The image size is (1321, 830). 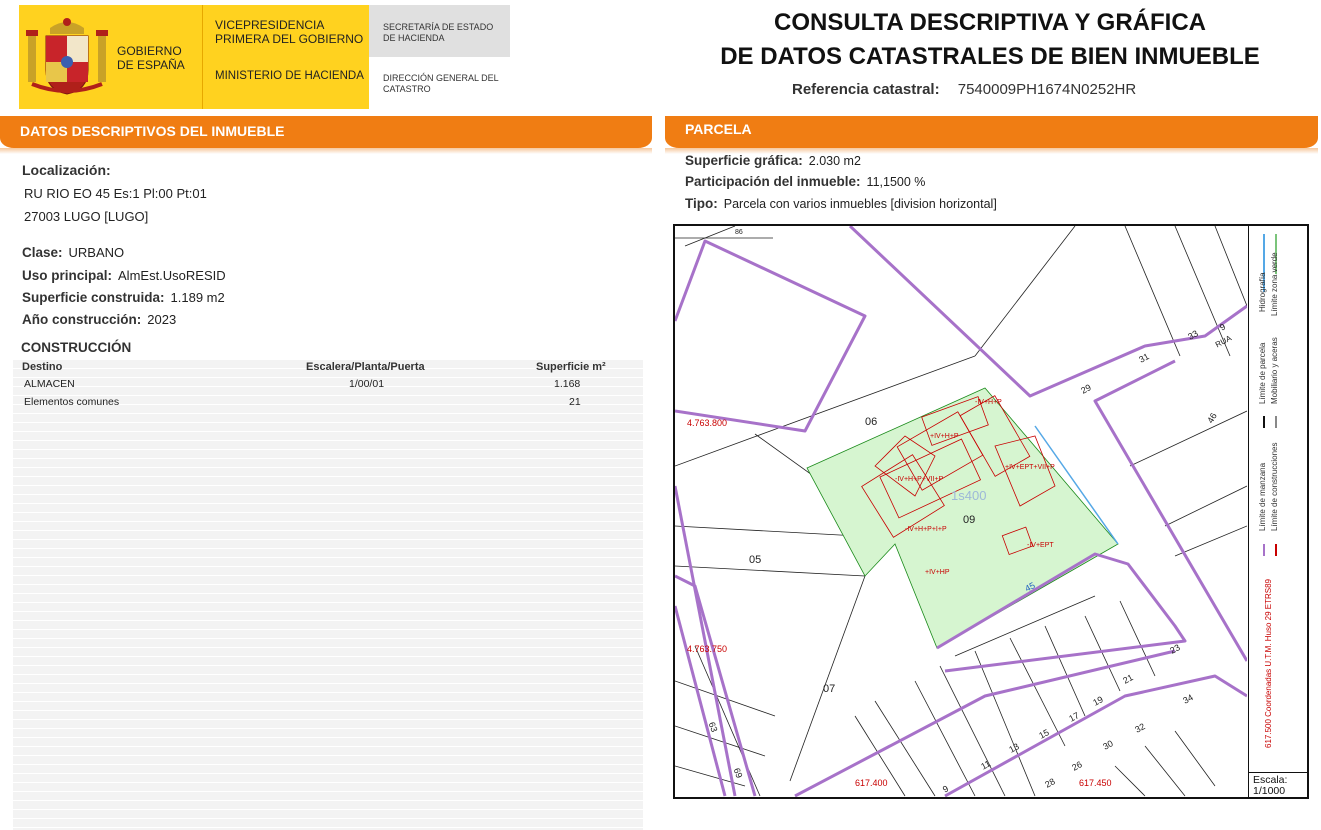 What do you see at coordinates (1276, 422) in the screenshot?
I see `legend-swatch-mobiliario` at bounding box center [1276, 422].